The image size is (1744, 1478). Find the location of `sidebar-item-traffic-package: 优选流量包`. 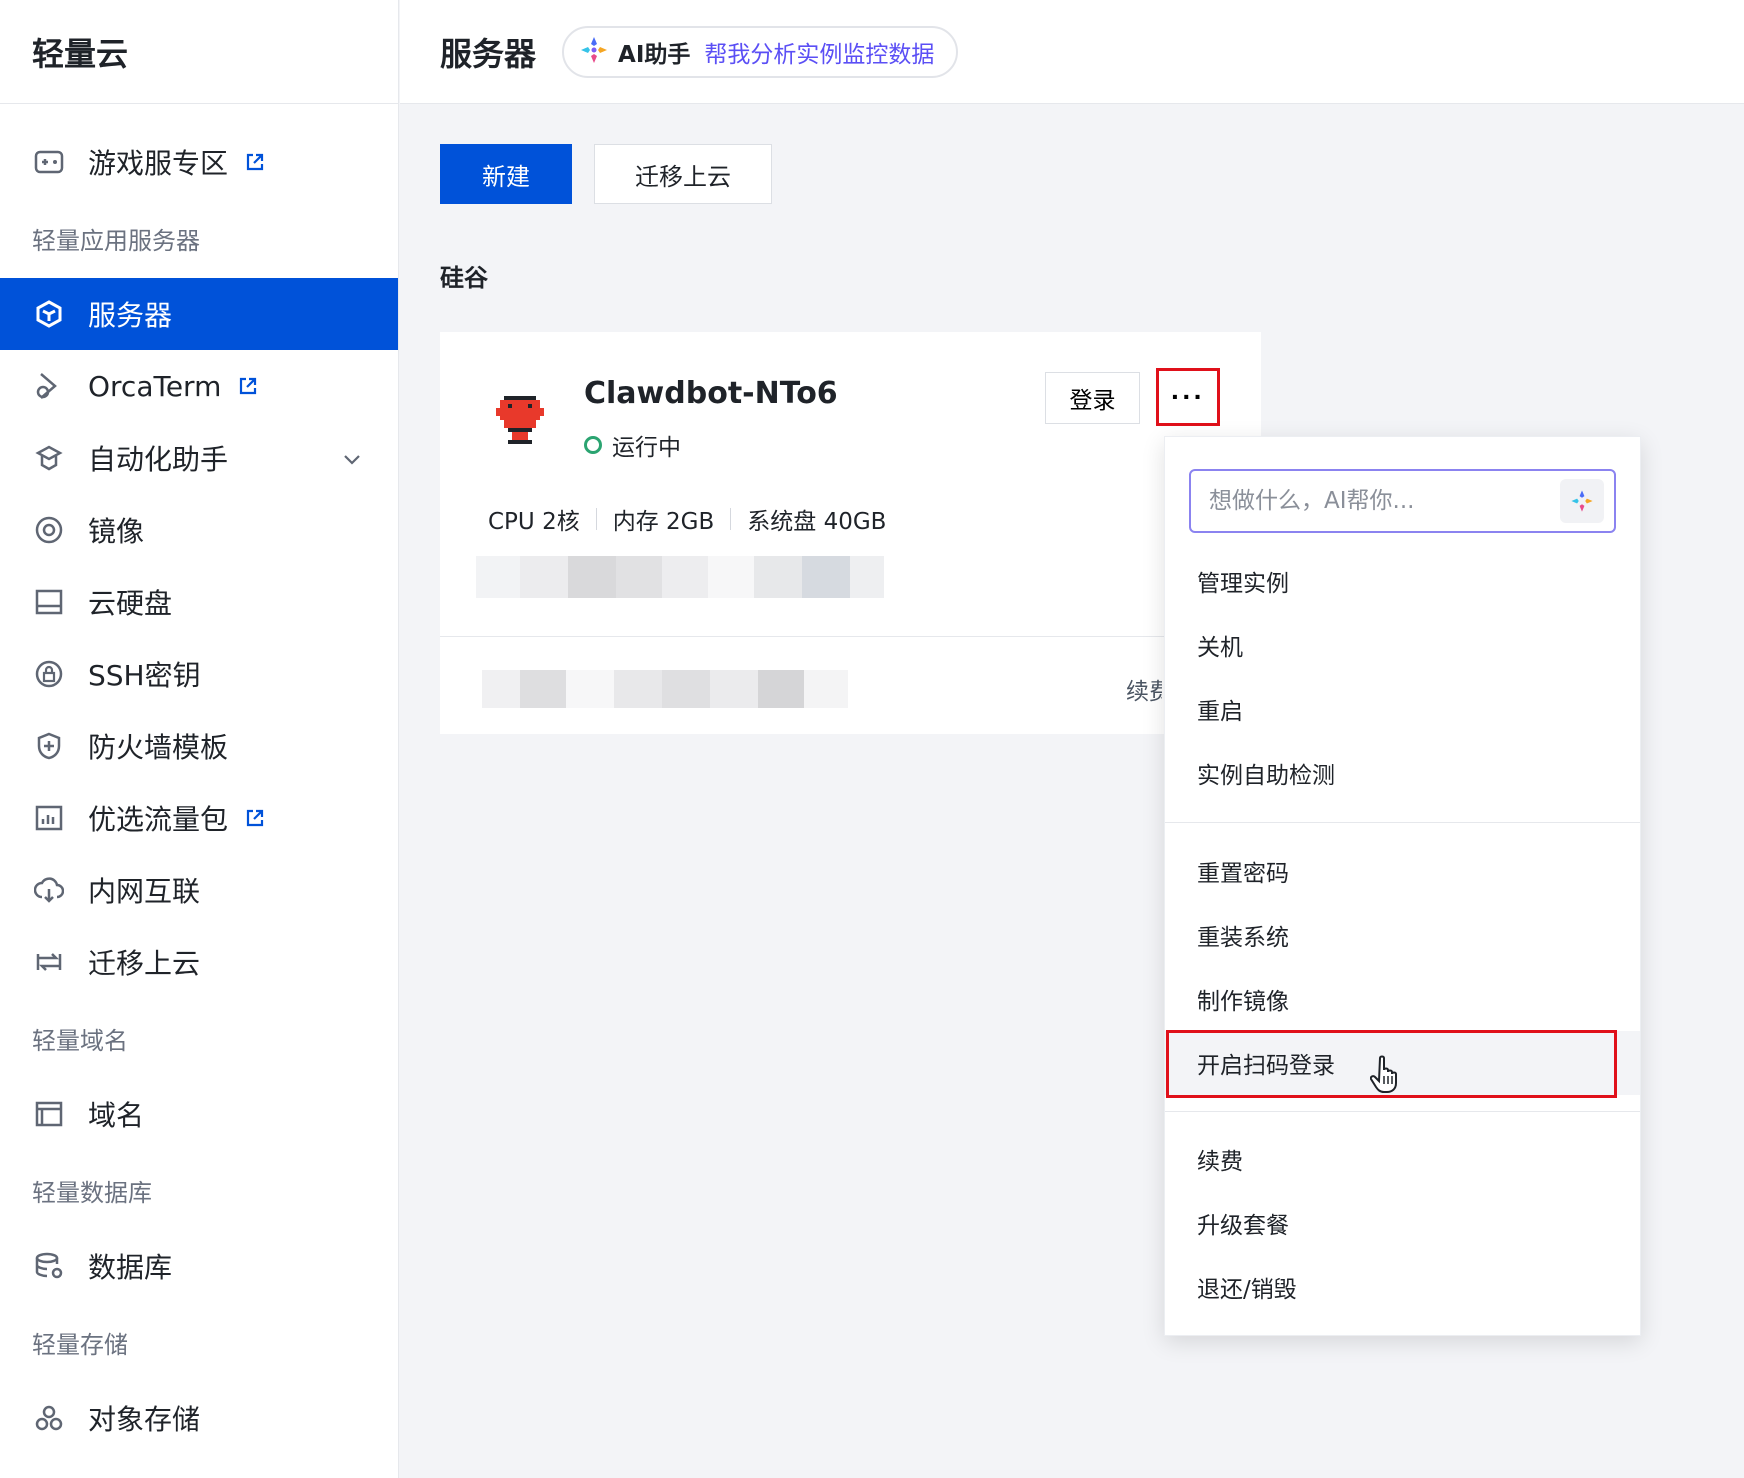

sidebar-item-traffic-package: 优选流量包 is located at coordinates (199, 818).